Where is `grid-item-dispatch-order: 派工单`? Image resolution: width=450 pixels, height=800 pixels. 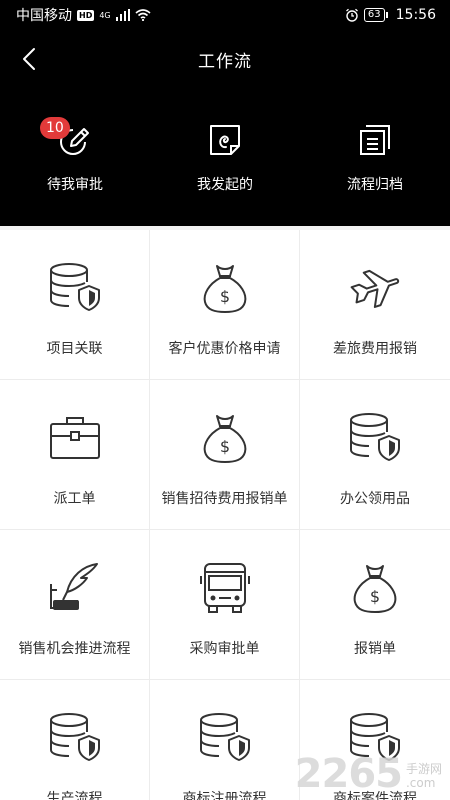 grid-item-dispatch-order: 派工单 is located at coordinates (75, 455).